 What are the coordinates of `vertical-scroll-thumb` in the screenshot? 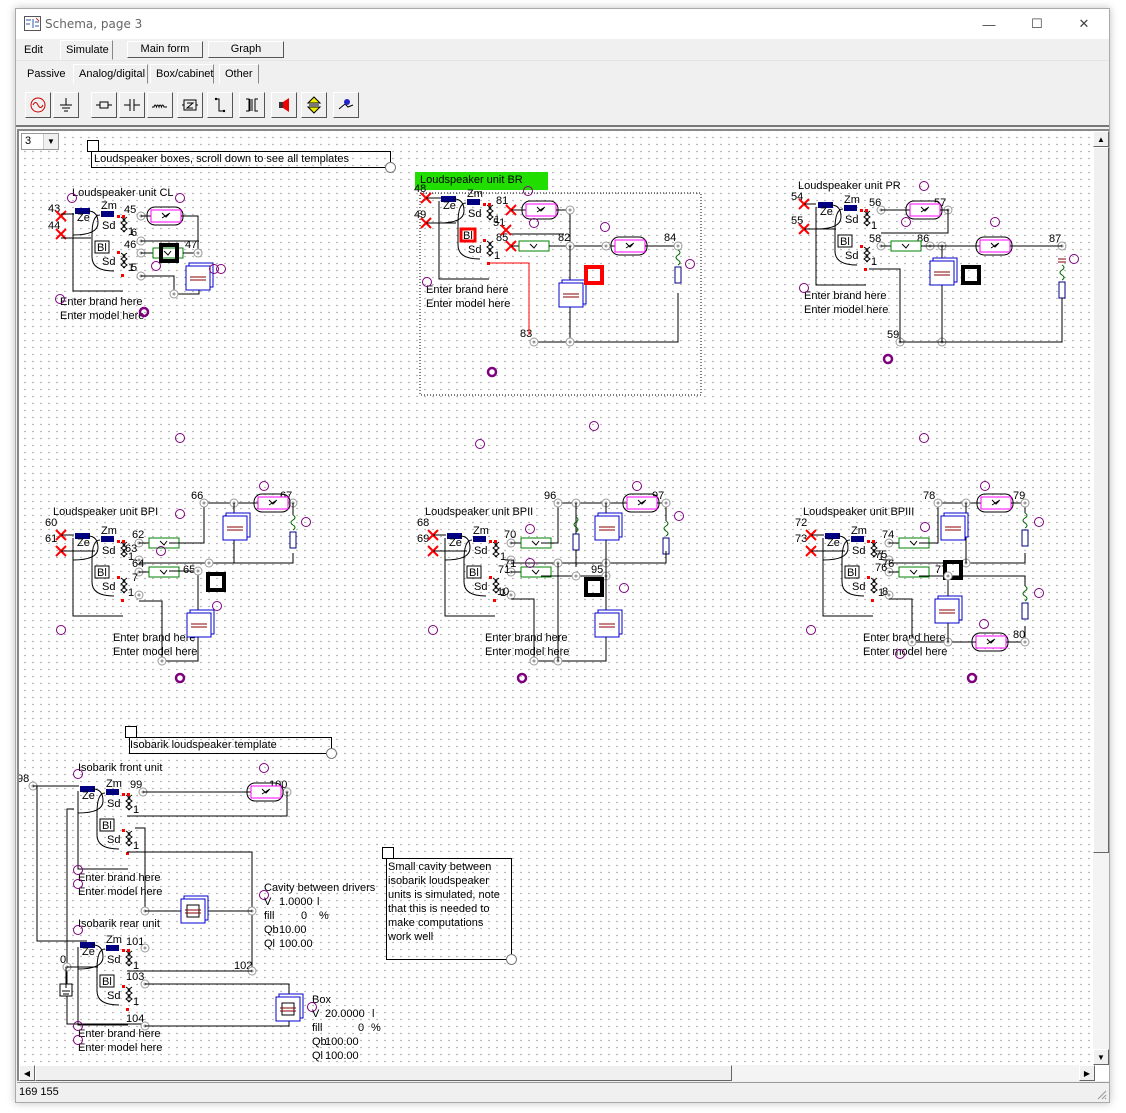 It's located at (1101, 500).